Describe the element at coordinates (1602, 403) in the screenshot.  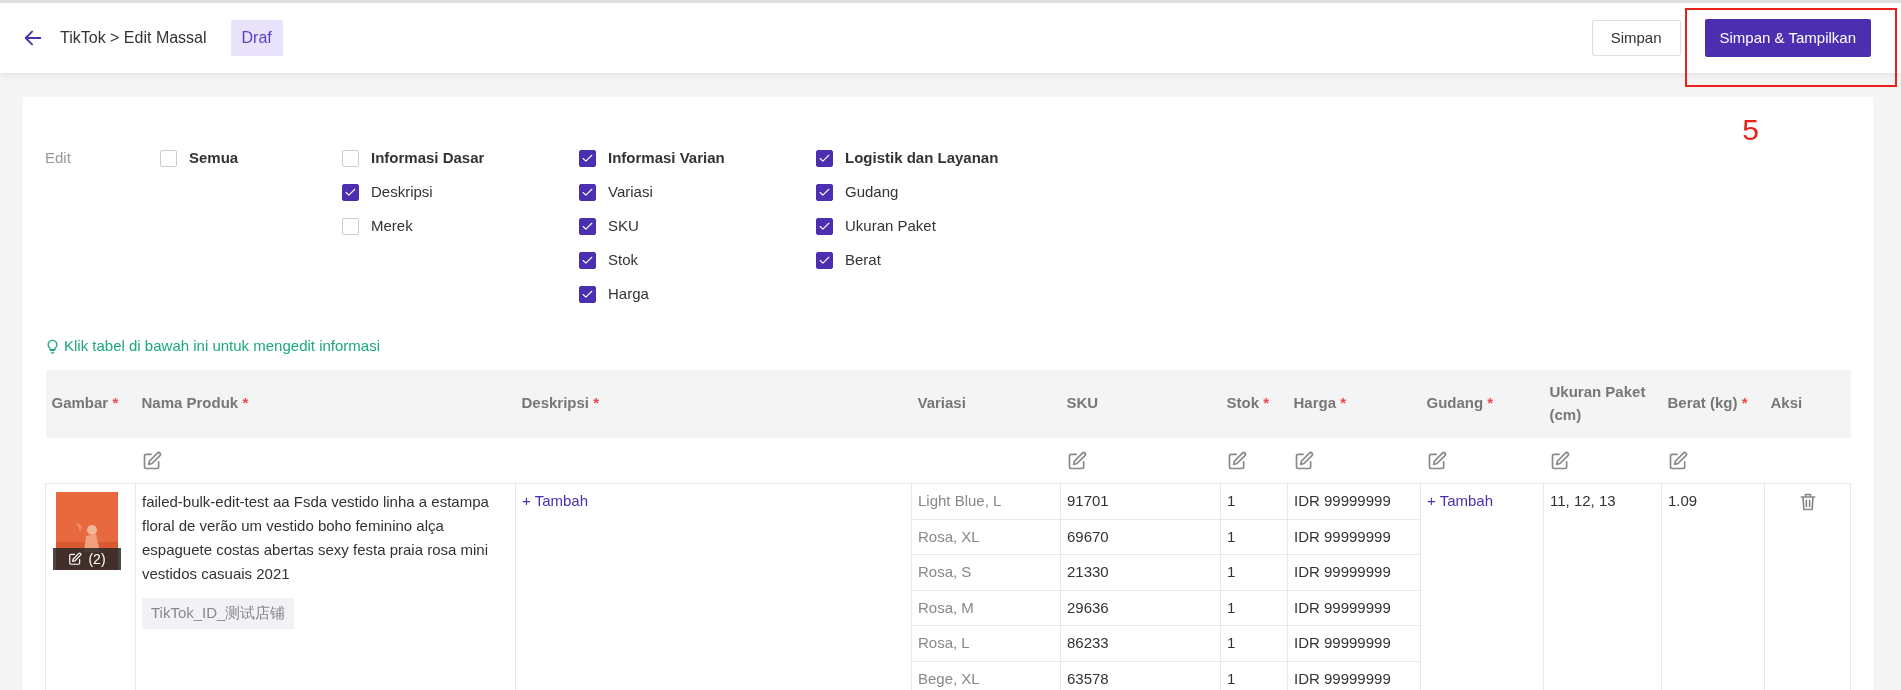
I see `column-header: Ukuran Paket (cm)` at that location.